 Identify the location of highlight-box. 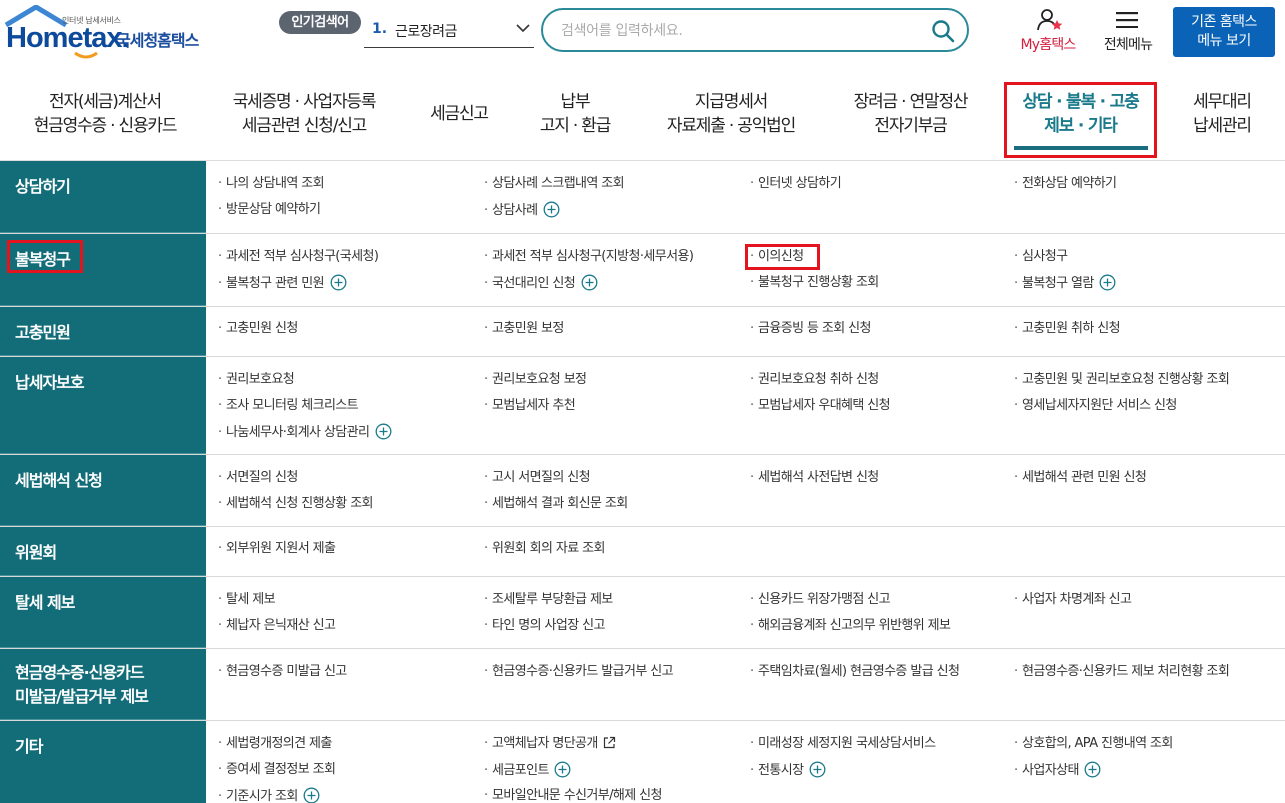
(45, 256).